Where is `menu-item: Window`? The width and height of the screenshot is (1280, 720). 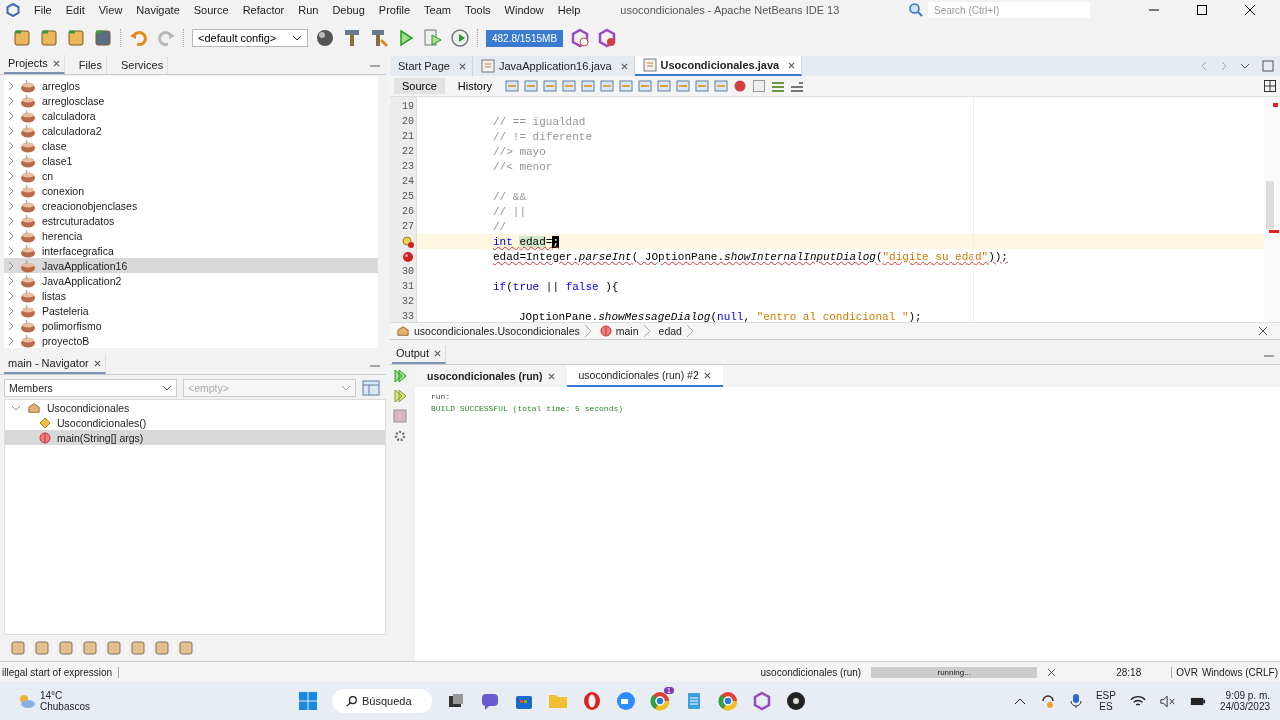 menu-item: Window is located at coordinates (524, 10).